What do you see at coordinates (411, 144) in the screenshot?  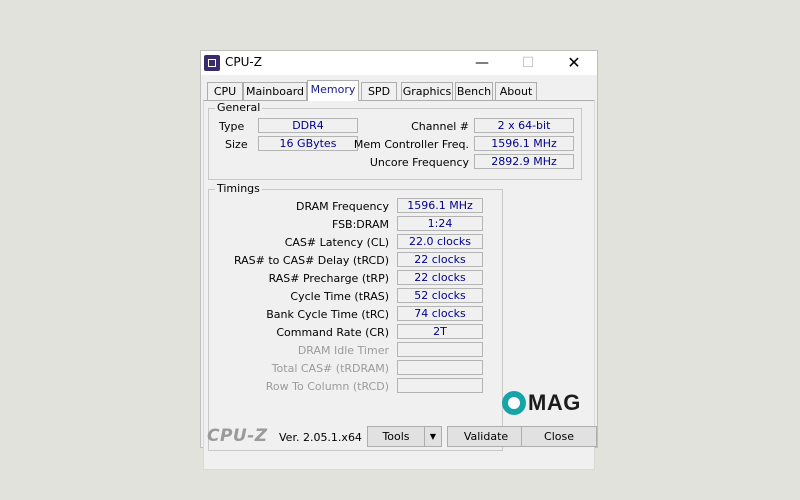 I see `mem-controller-freq-label: Mem Controller Freq.` at bounding box center [411, 144].